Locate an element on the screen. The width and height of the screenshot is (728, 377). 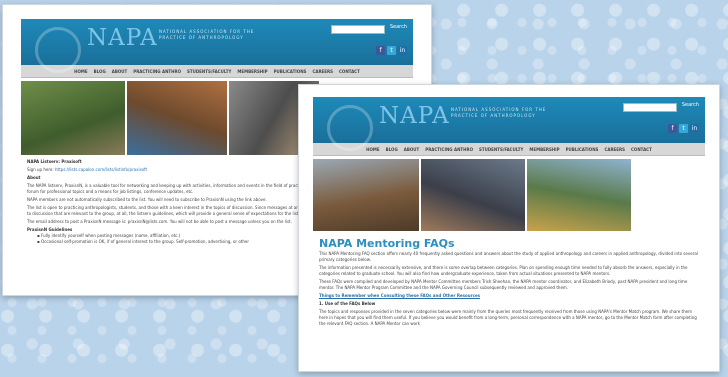
faq-section-heading: 1. Use of the FAQs Below is located at coordinates (347, 303).